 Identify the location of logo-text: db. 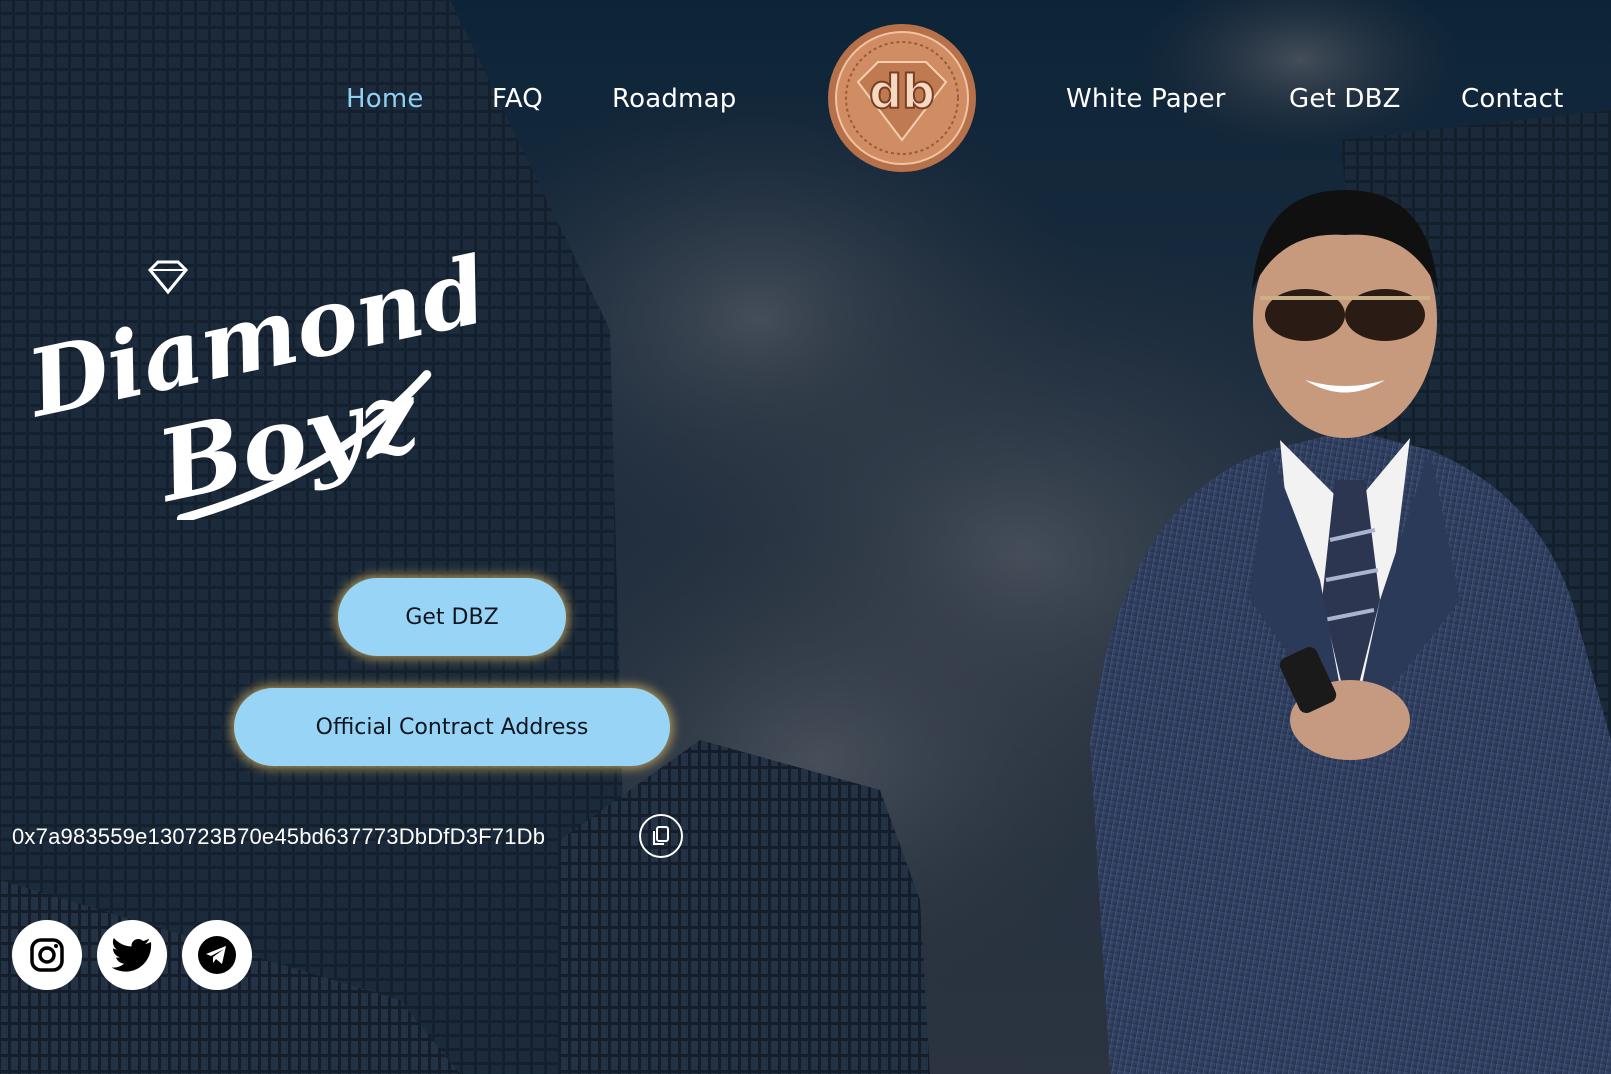
(902, 92).